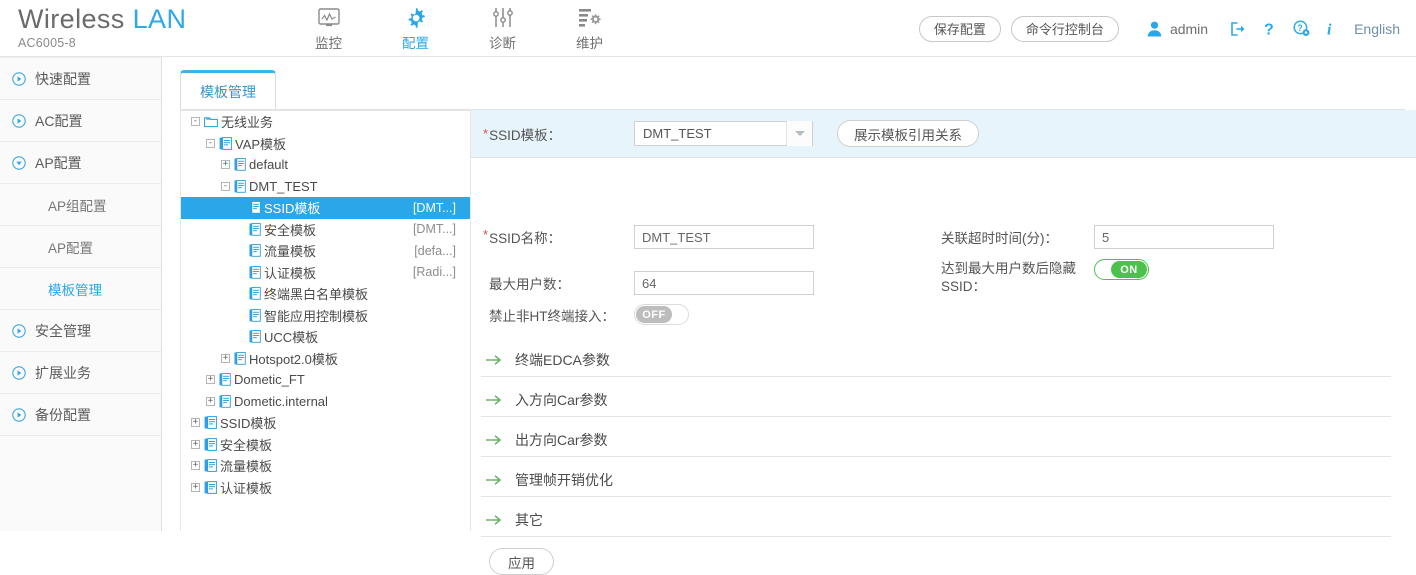  I want to click on nav-item-diagnose: 诊断, so click(502, 28).